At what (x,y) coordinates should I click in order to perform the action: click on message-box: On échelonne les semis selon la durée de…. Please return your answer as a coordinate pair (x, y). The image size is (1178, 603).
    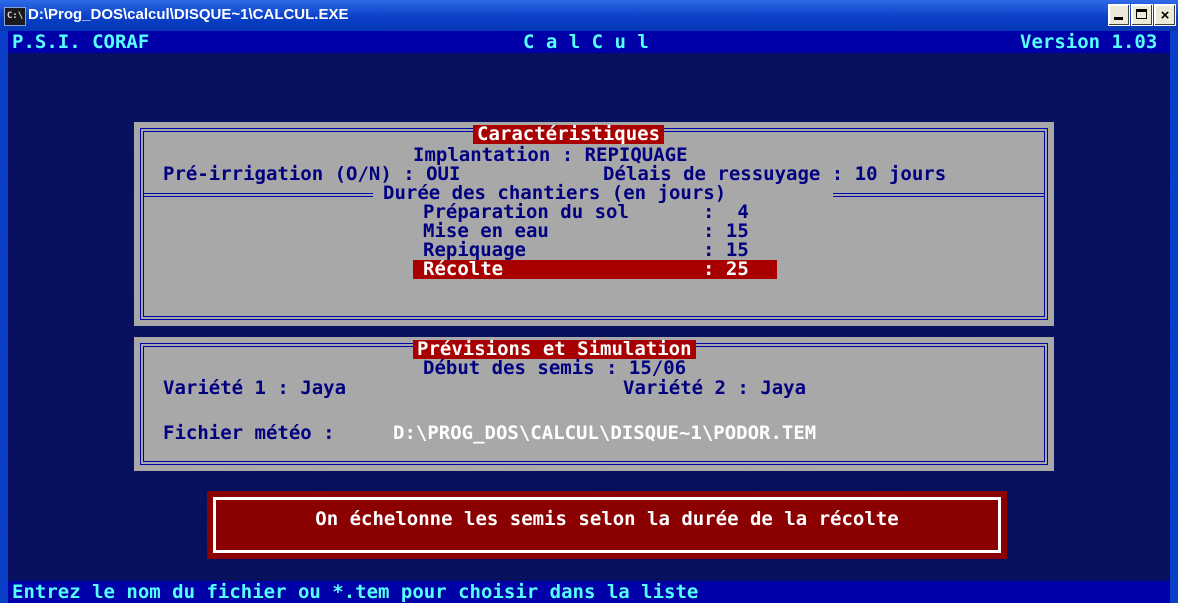
    Looking at the image, I should click on (607, 525).